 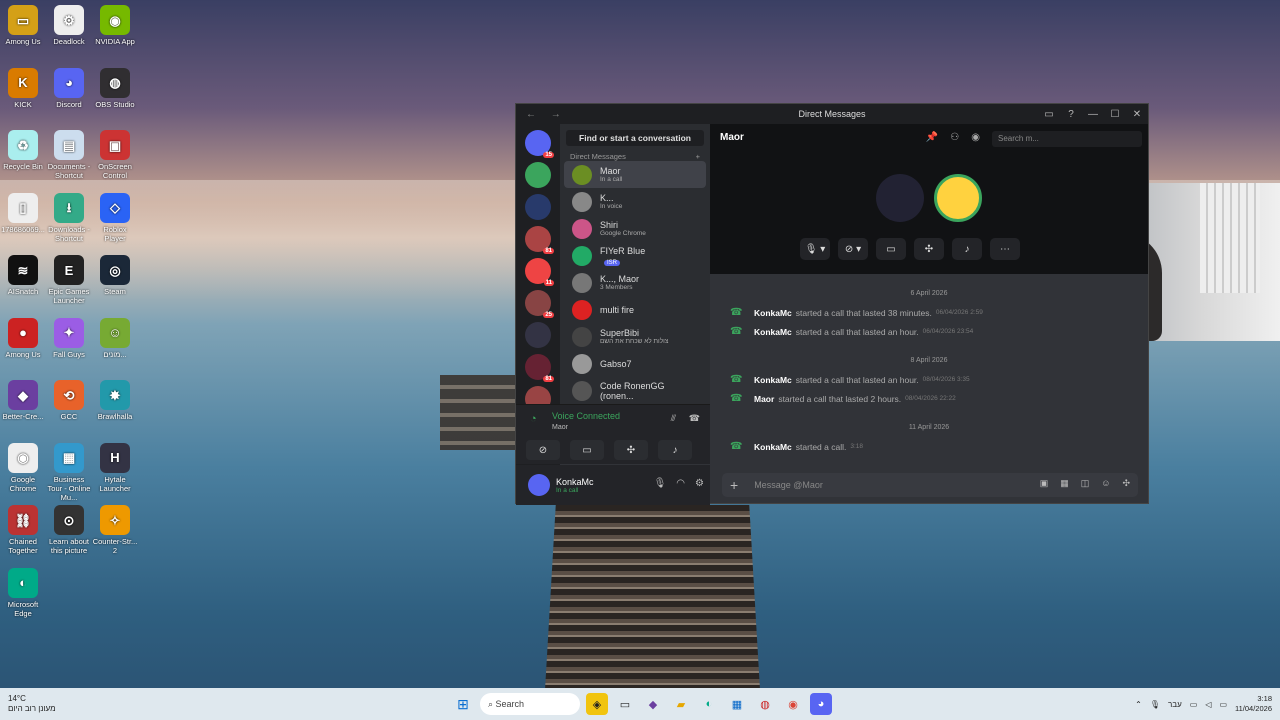 I want to click on desktop-icon: ≋ AISnatch, so click(x=23, y=275).